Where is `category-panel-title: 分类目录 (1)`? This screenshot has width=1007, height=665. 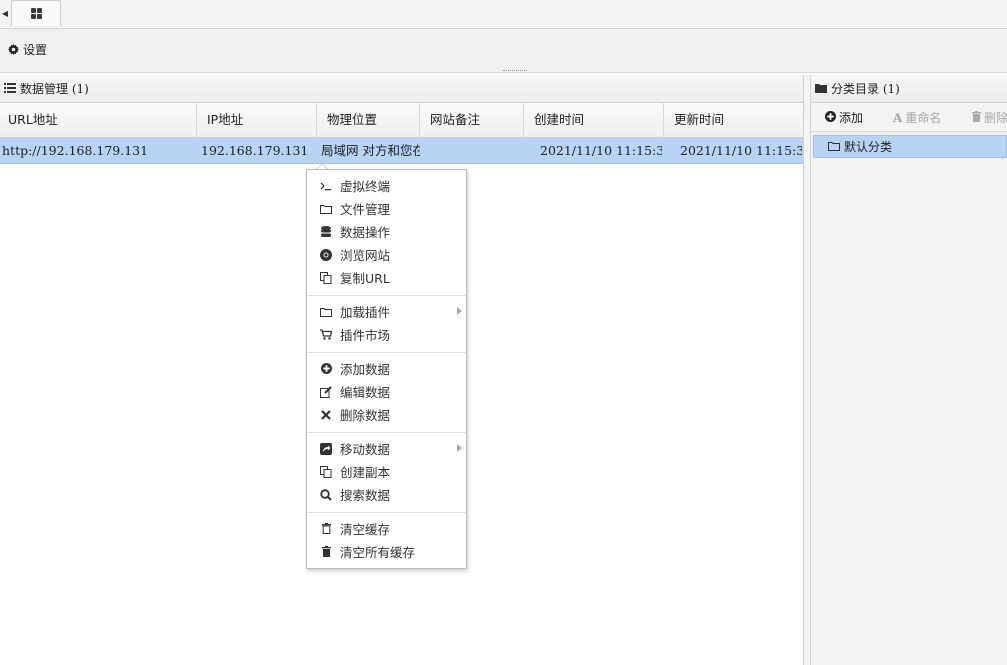
category-panel-title: 分类目录 (1) is located at coordinates (865, 89).